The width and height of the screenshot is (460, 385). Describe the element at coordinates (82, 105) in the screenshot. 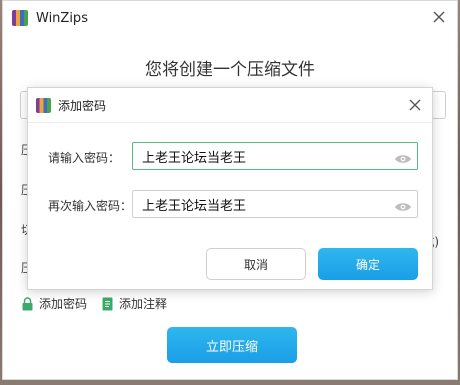

I see `dialog-title: 添加密码` at that location.